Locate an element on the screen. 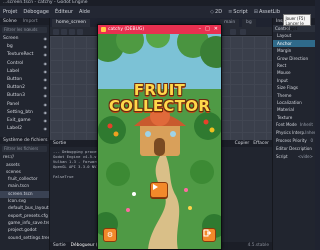  file-item: fruit_collector is located at coordinates (24, 179).